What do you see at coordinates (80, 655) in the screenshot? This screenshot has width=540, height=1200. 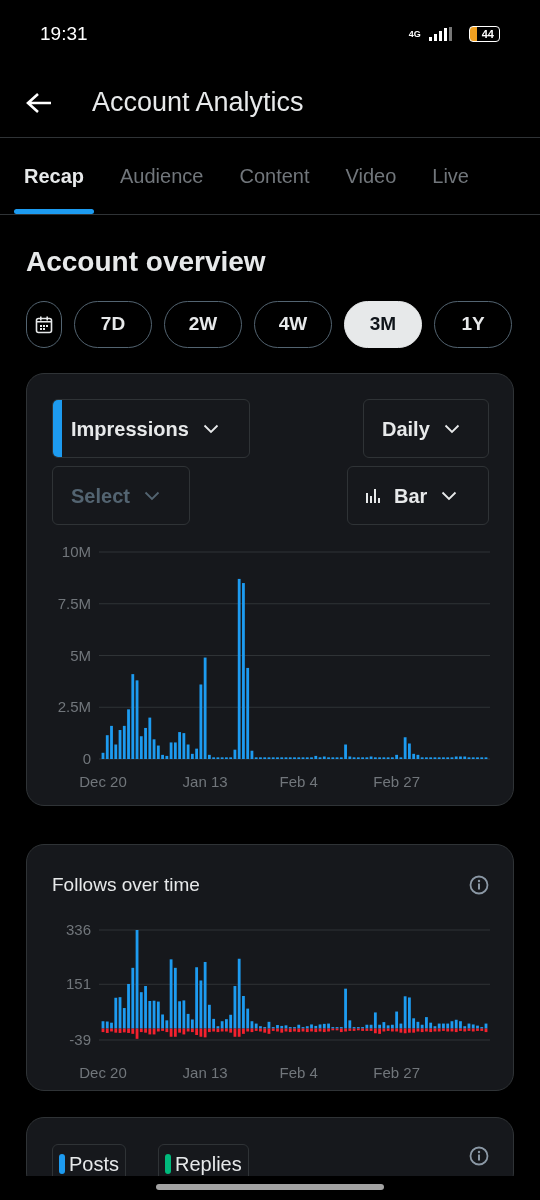 I see `axis-label: 5M` at bounding box center [80, 655].